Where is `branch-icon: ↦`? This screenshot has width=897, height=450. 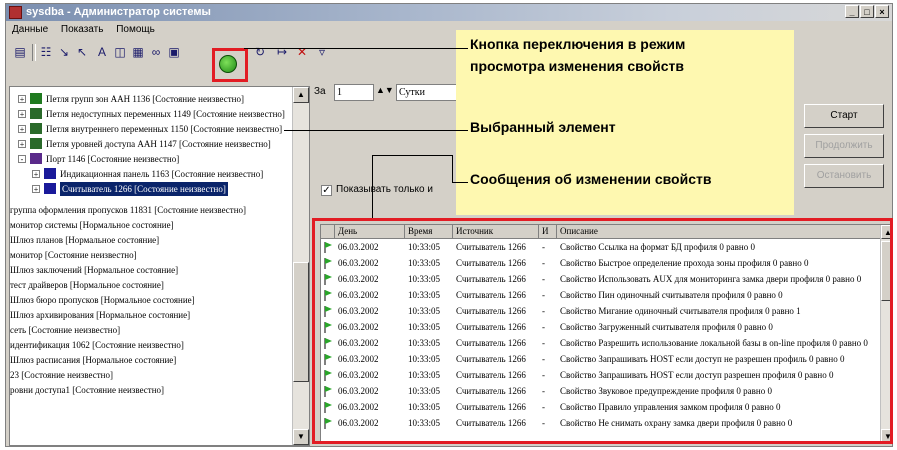
branch-icon: ↦ is located at coordinates (282, 52).